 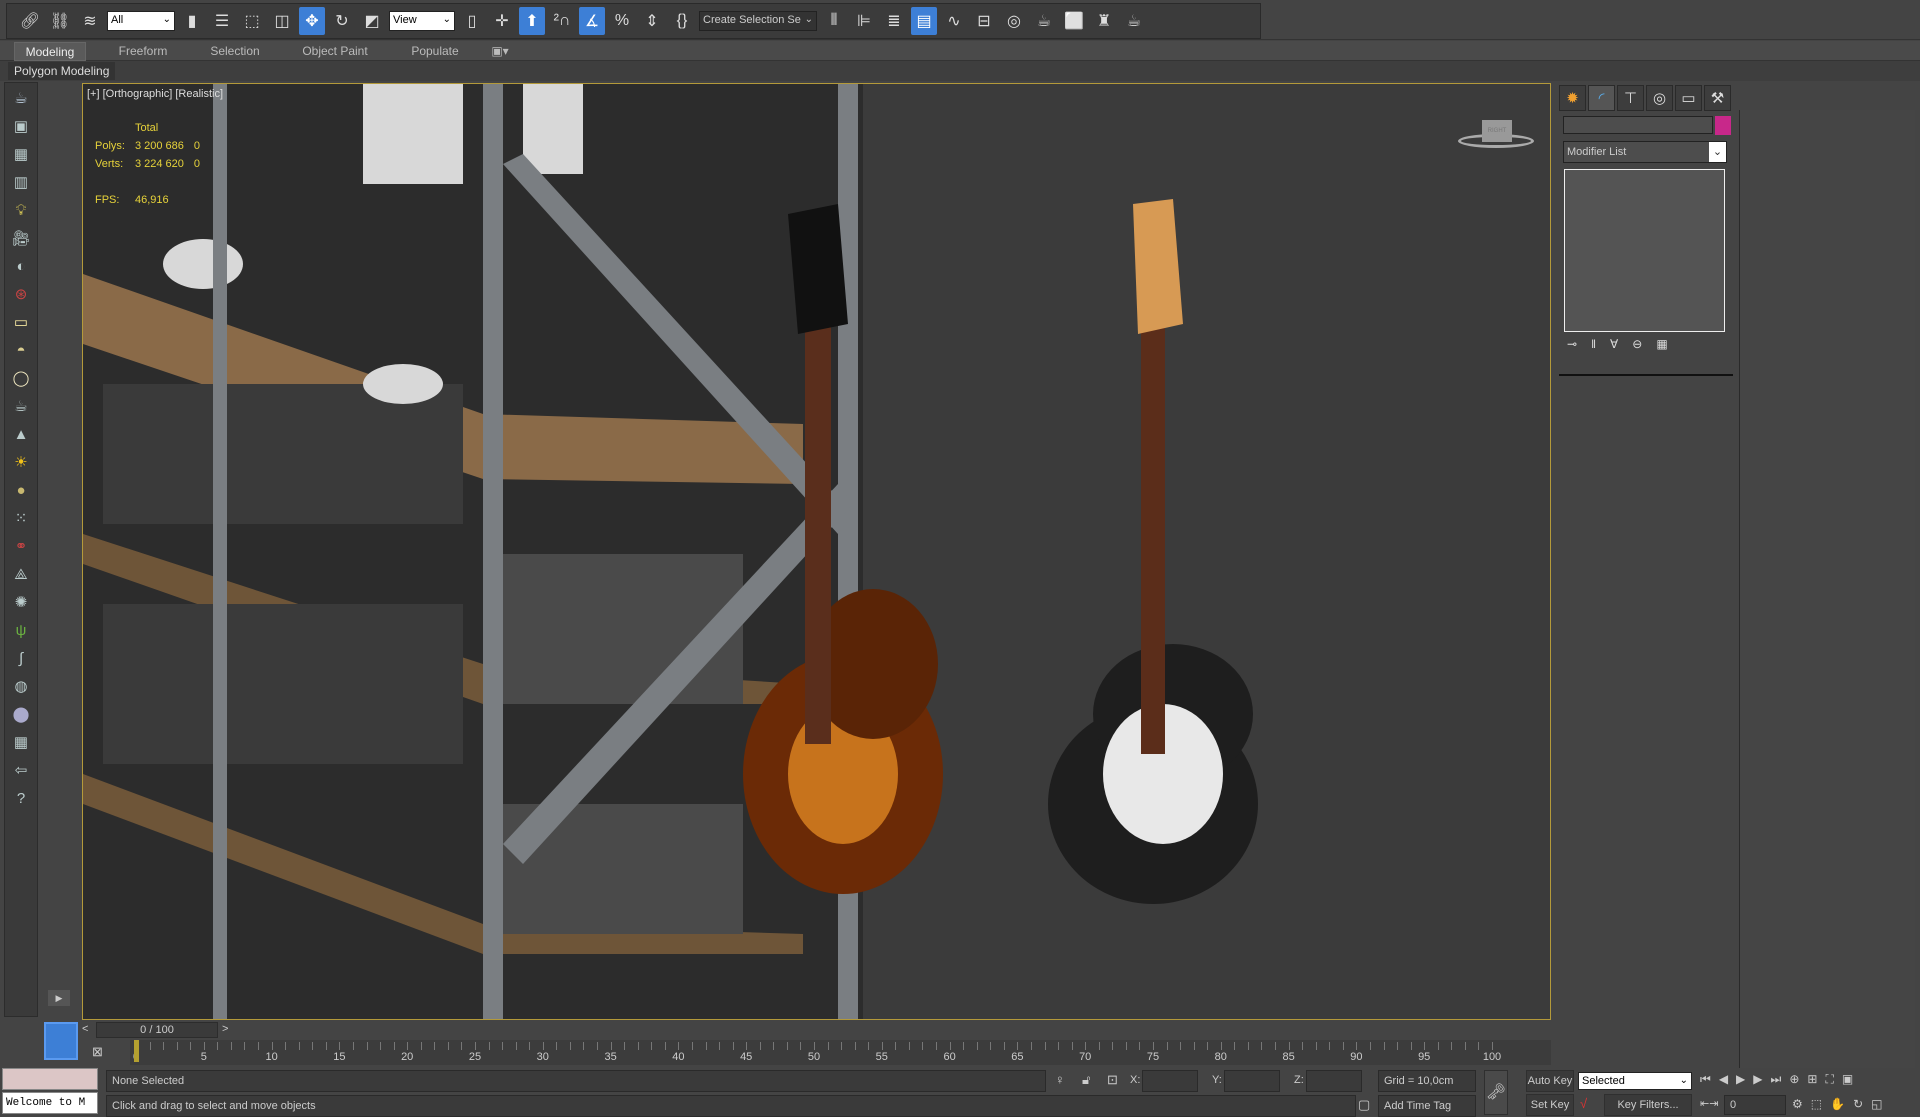 What do you see at coordinates (21, 742) in the screenshot?
I see `material-grid-icon: ▦` at bounding box center [21, 742].